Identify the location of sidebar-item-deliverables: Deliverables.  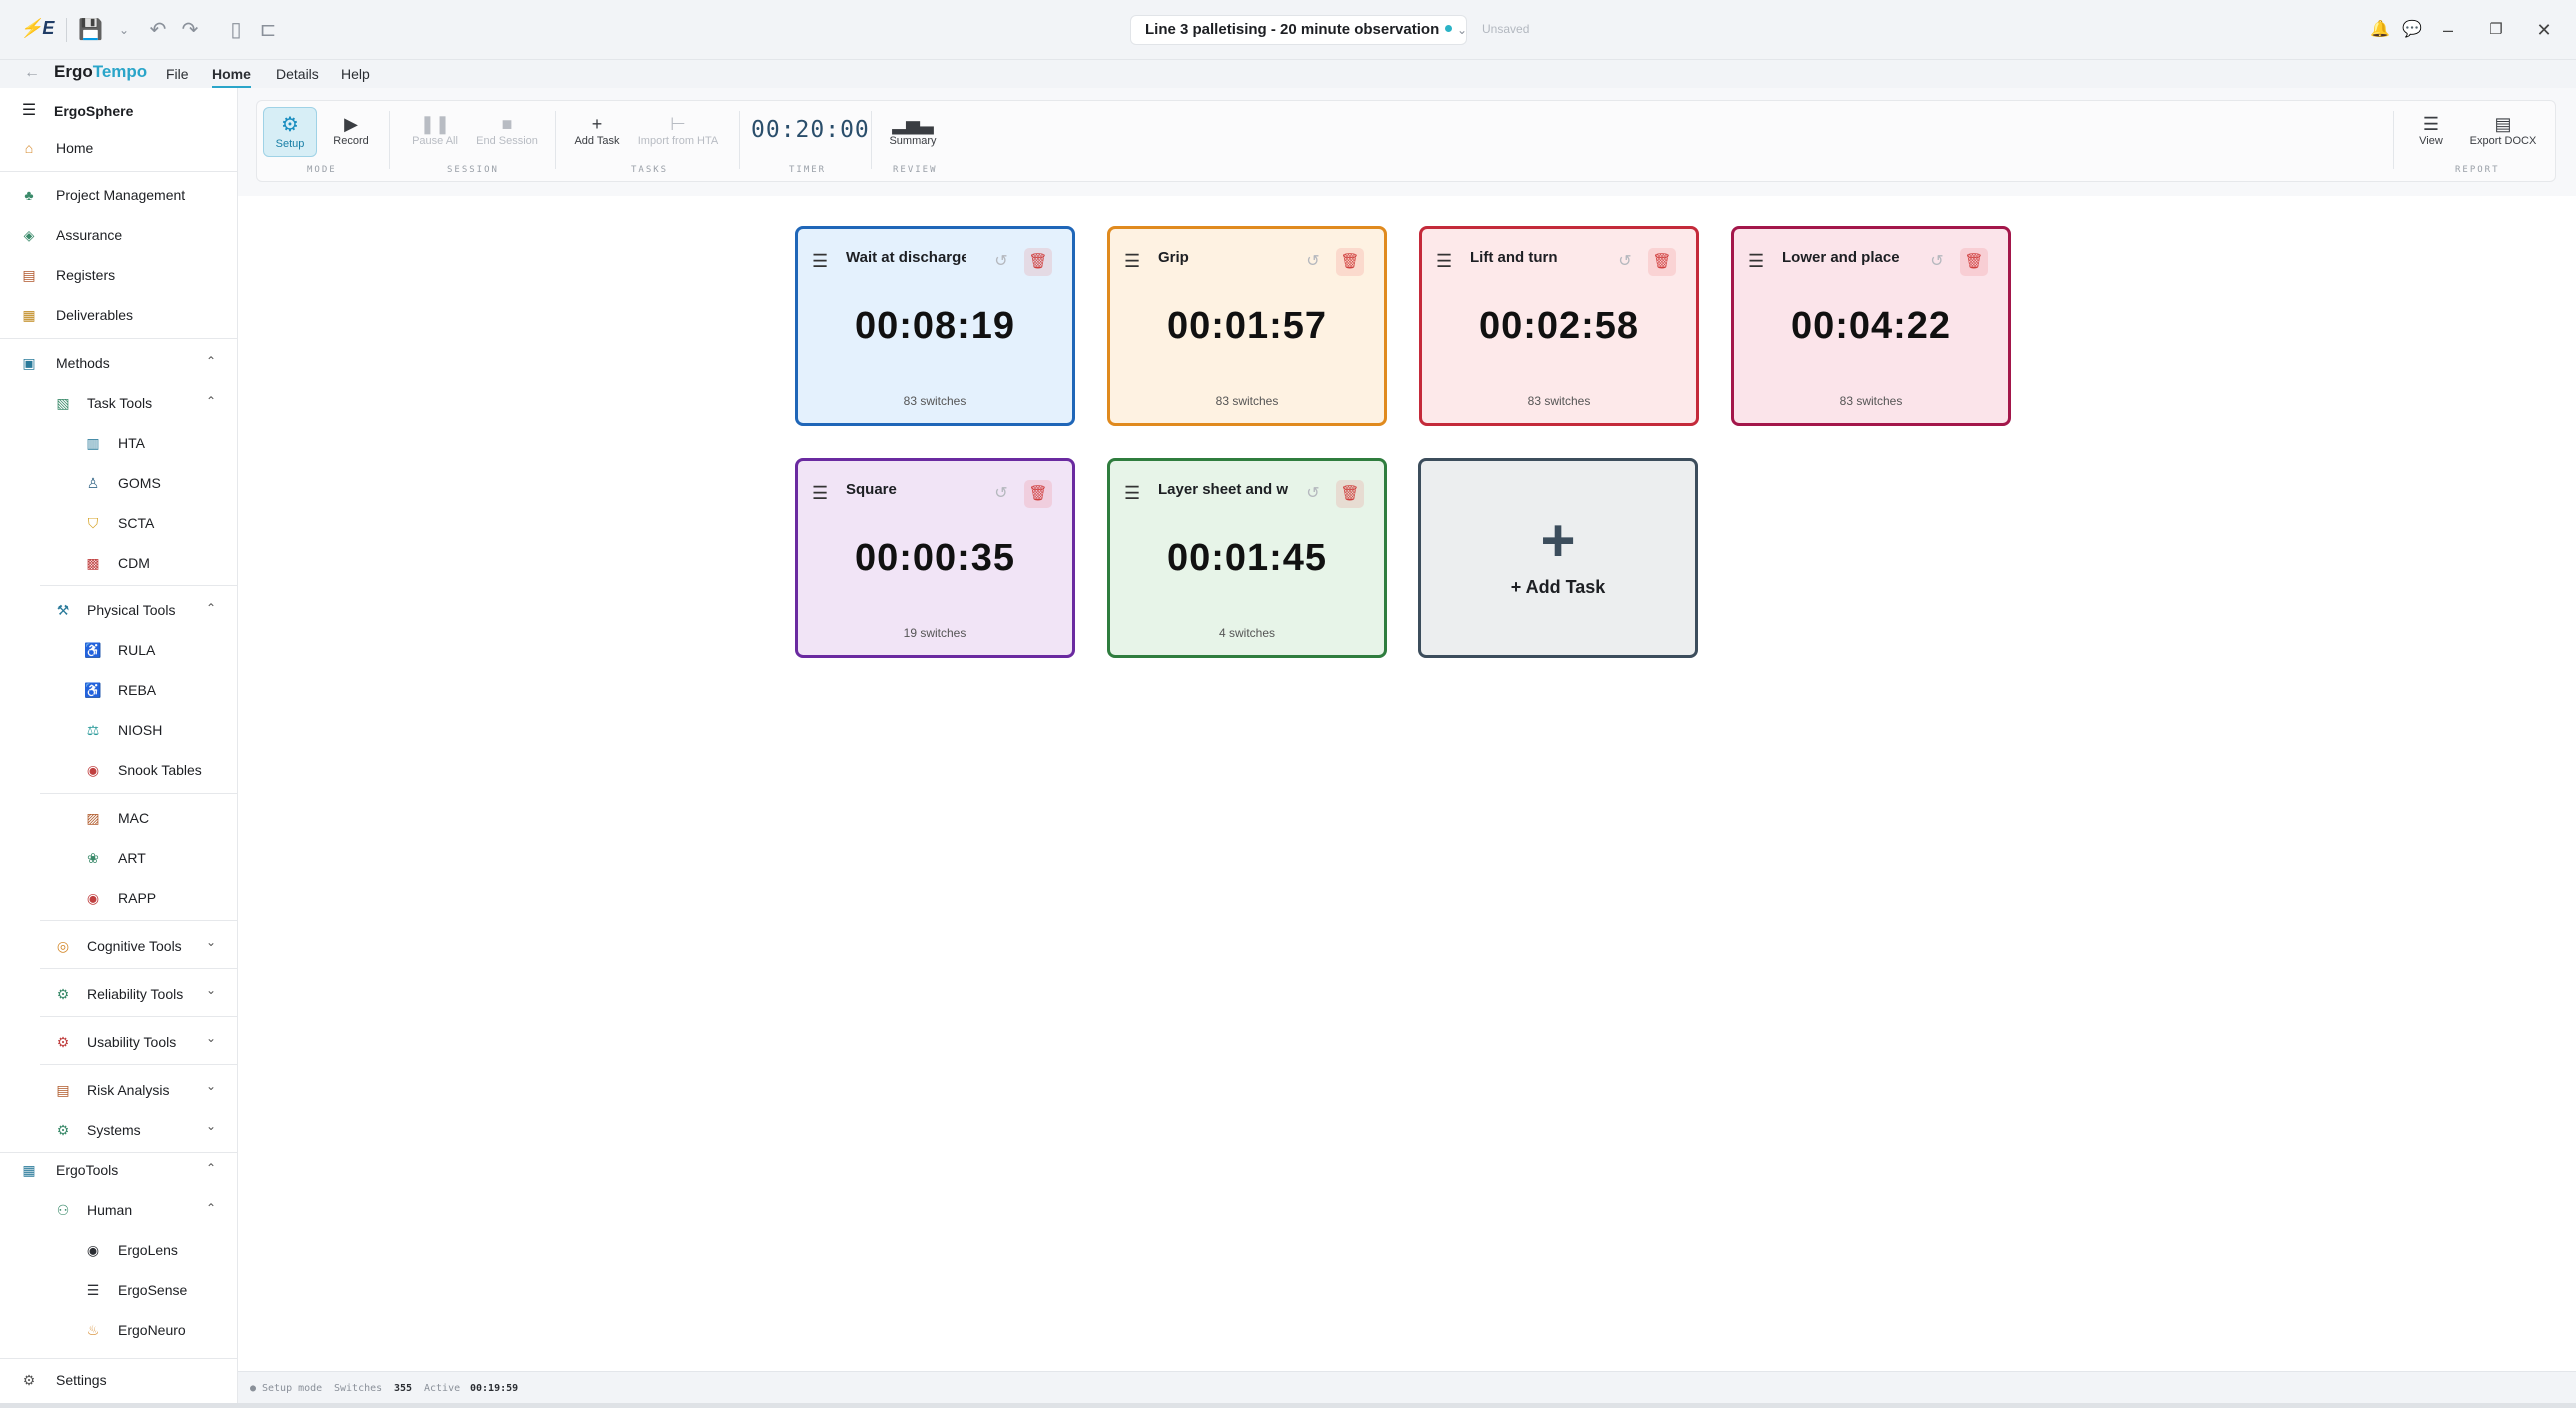
(94, 315).